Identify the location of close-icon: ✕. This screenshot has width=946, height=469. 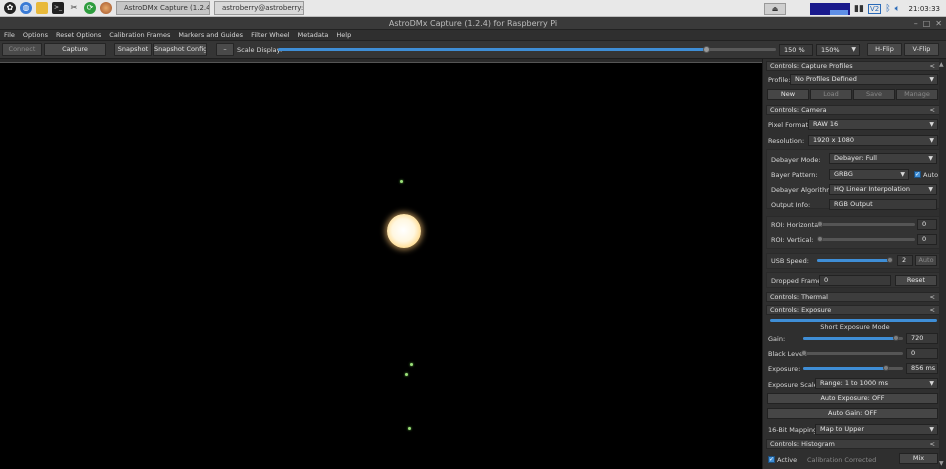
(938, 23).